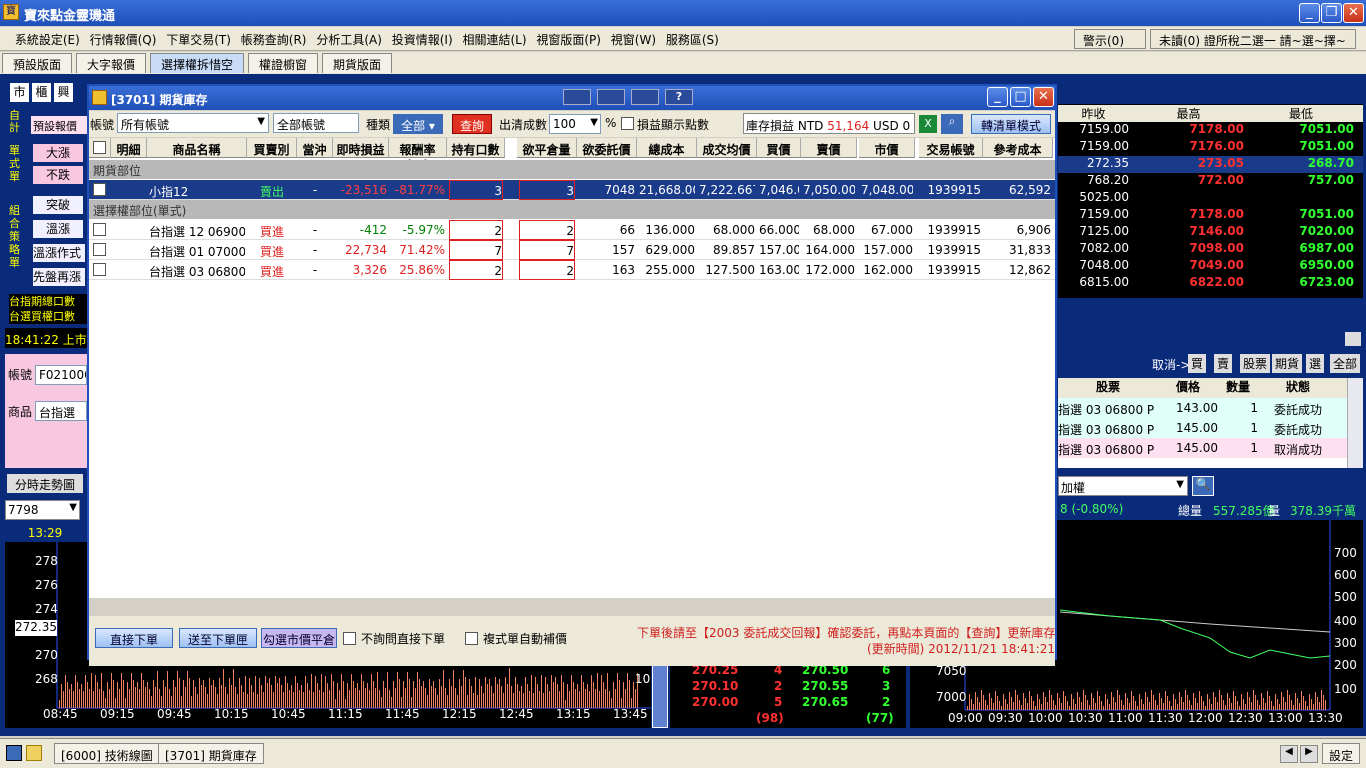 This screenshot has height=768, width=1366. I want to click on menu-links: 相關連結(L), so click(494, 39).